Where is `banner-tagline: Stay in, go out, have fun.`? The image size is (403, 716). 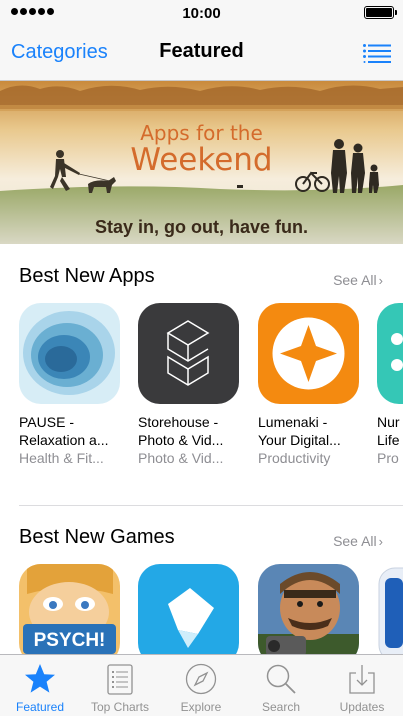
banner-tagline: Stay in, go out, have fun. is located at coordinates (201, 227).